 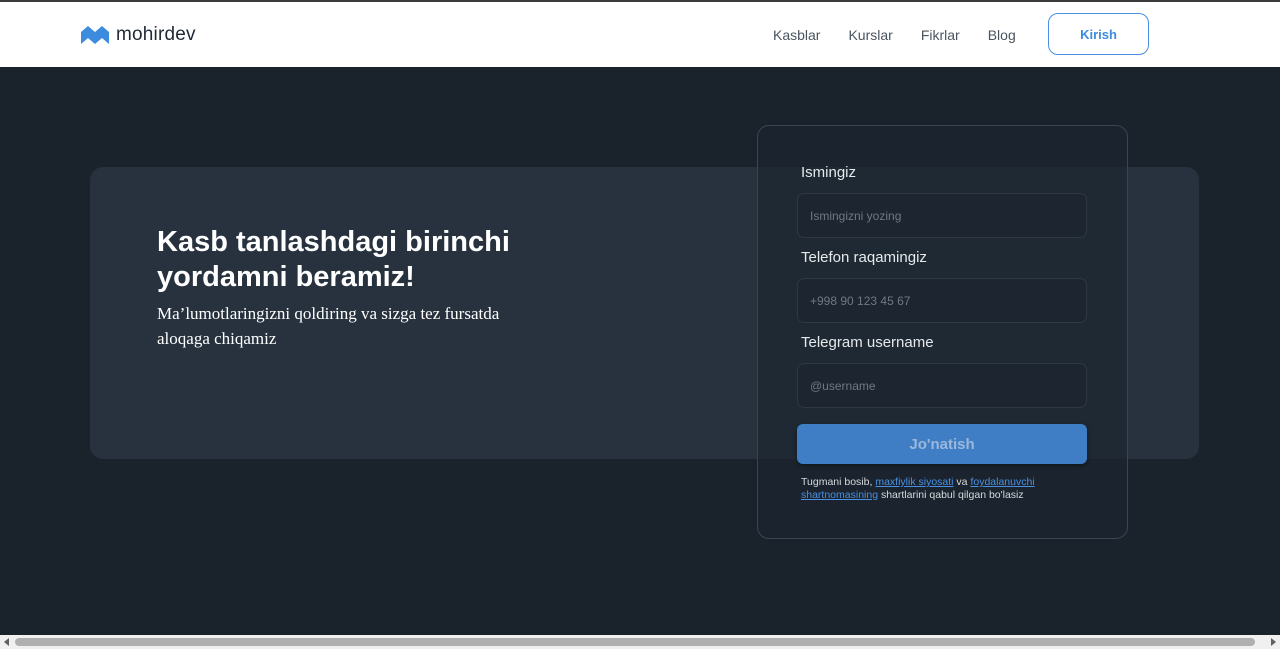 I want to click on telegram-input, so click(x=942, y=385).